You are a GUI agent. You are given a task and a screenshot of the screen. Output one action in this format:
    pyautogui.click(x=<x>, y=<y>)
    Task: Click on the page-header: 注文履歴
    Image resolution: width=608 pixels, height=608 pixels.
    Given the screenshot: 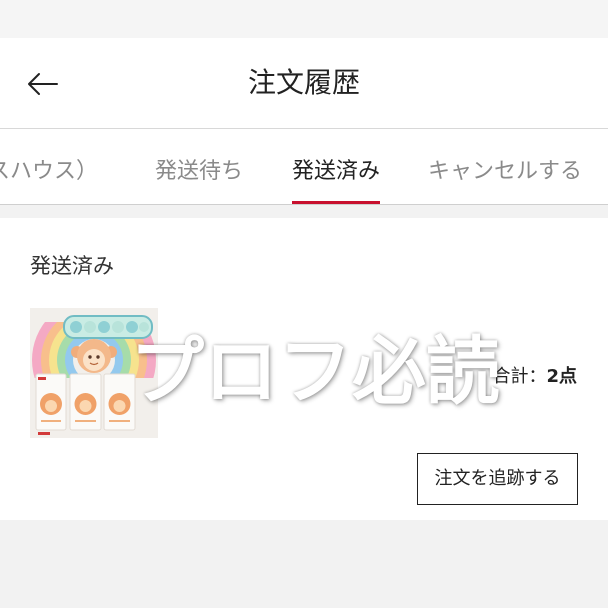 What is the action you would take?
    pyautogui.click(x=304, y=83)
    